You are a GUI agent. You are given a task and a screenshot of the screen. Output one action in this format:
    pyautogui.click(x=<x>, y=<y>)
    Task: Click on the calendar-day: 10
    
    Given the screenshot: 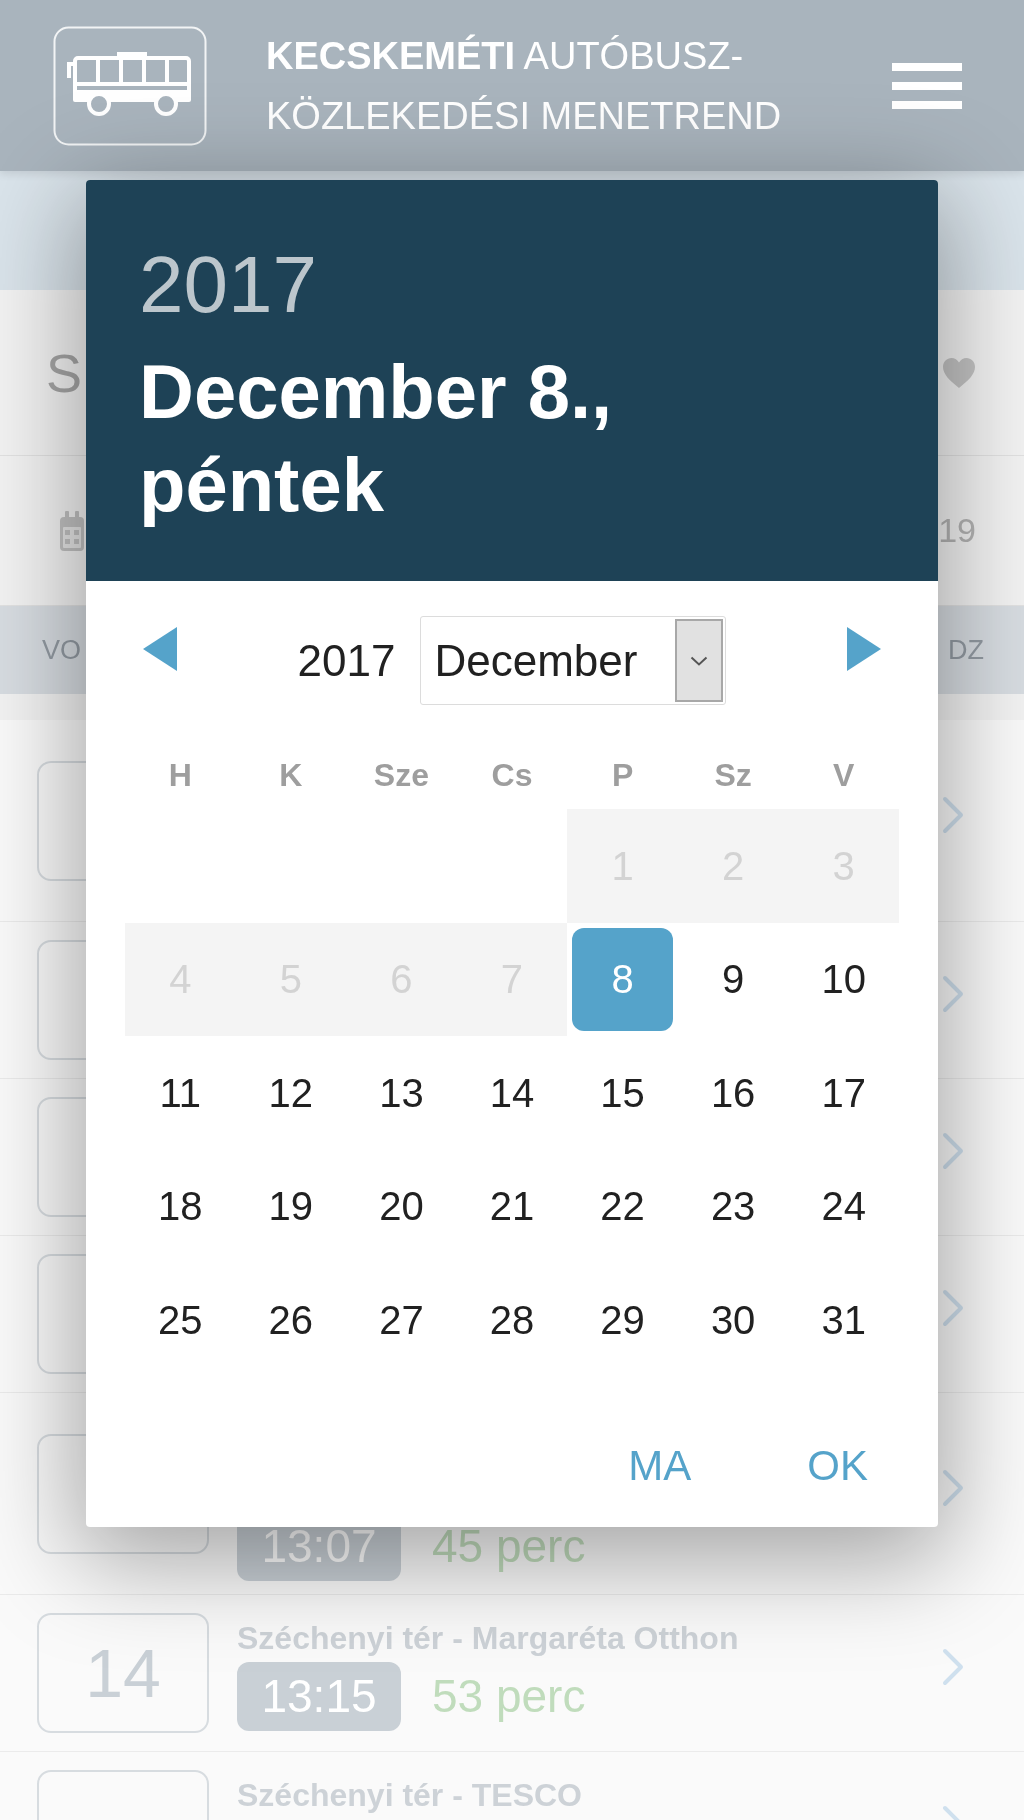 What is the action you would take?
    pyautogui.click(x=843, y=979)
    